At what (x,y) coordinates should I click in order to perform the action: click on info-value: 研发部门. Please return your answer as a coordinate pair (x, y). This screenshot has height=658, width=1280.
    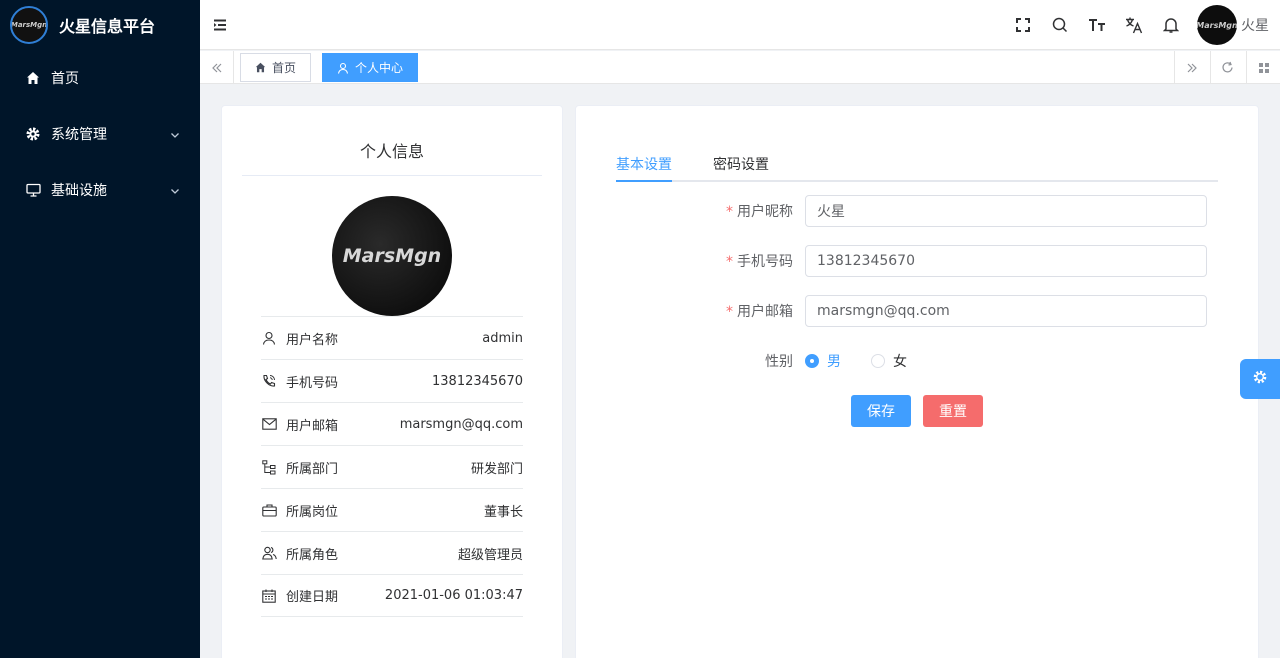
    Looking at the image, I should click on (496, 469).